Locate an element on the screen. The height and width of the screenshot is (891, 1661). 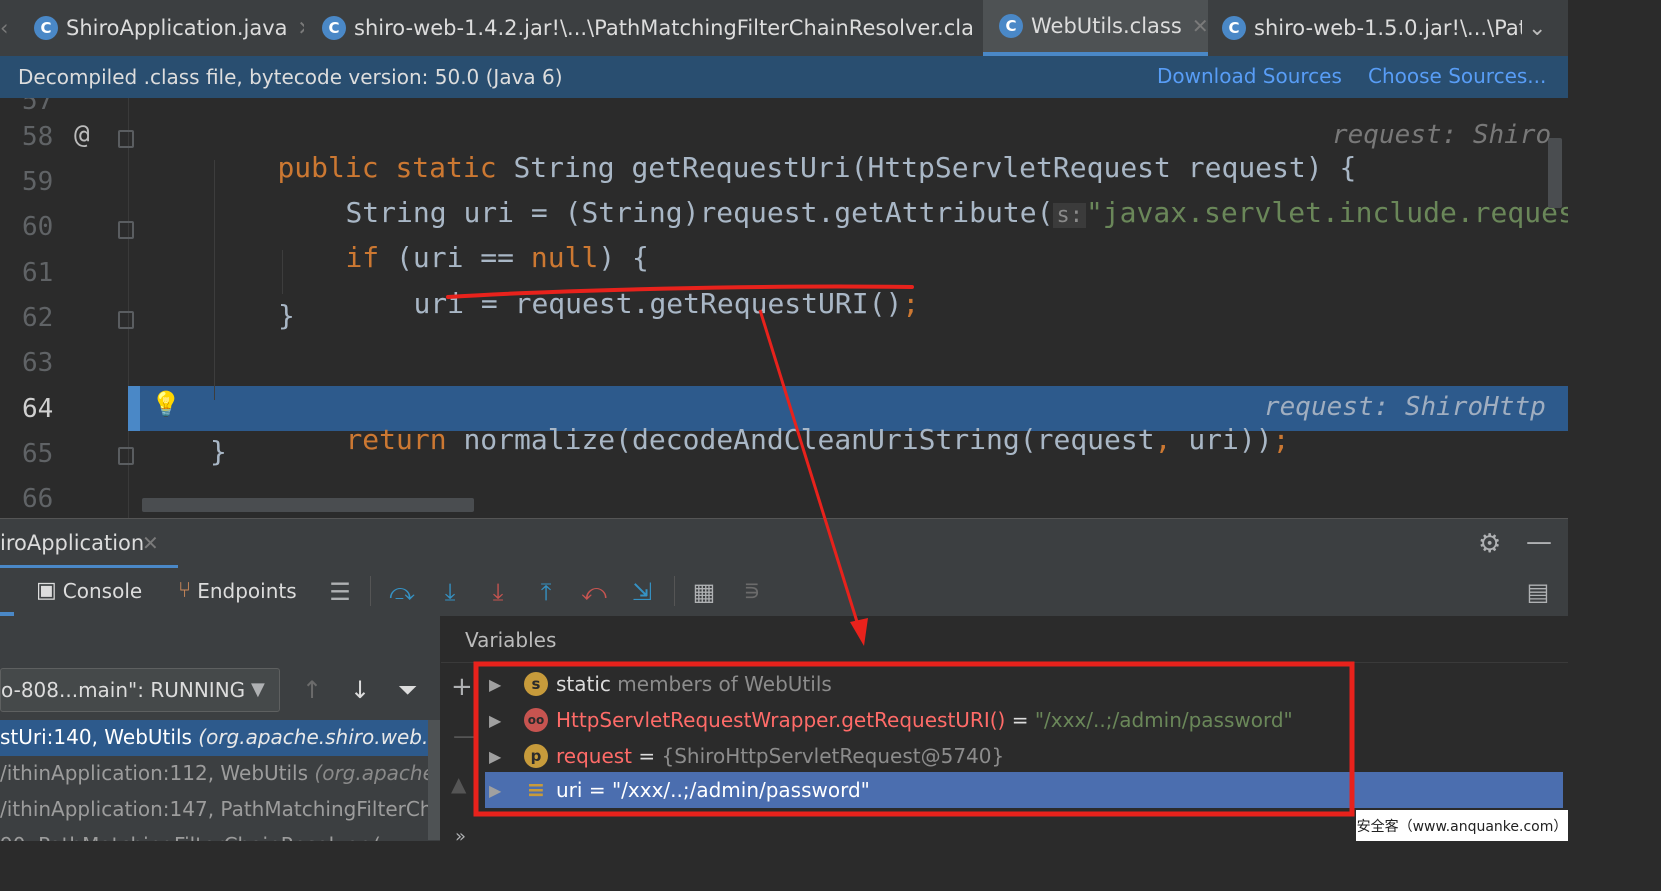
red-arrow-head is located at coordinates (859, 632).